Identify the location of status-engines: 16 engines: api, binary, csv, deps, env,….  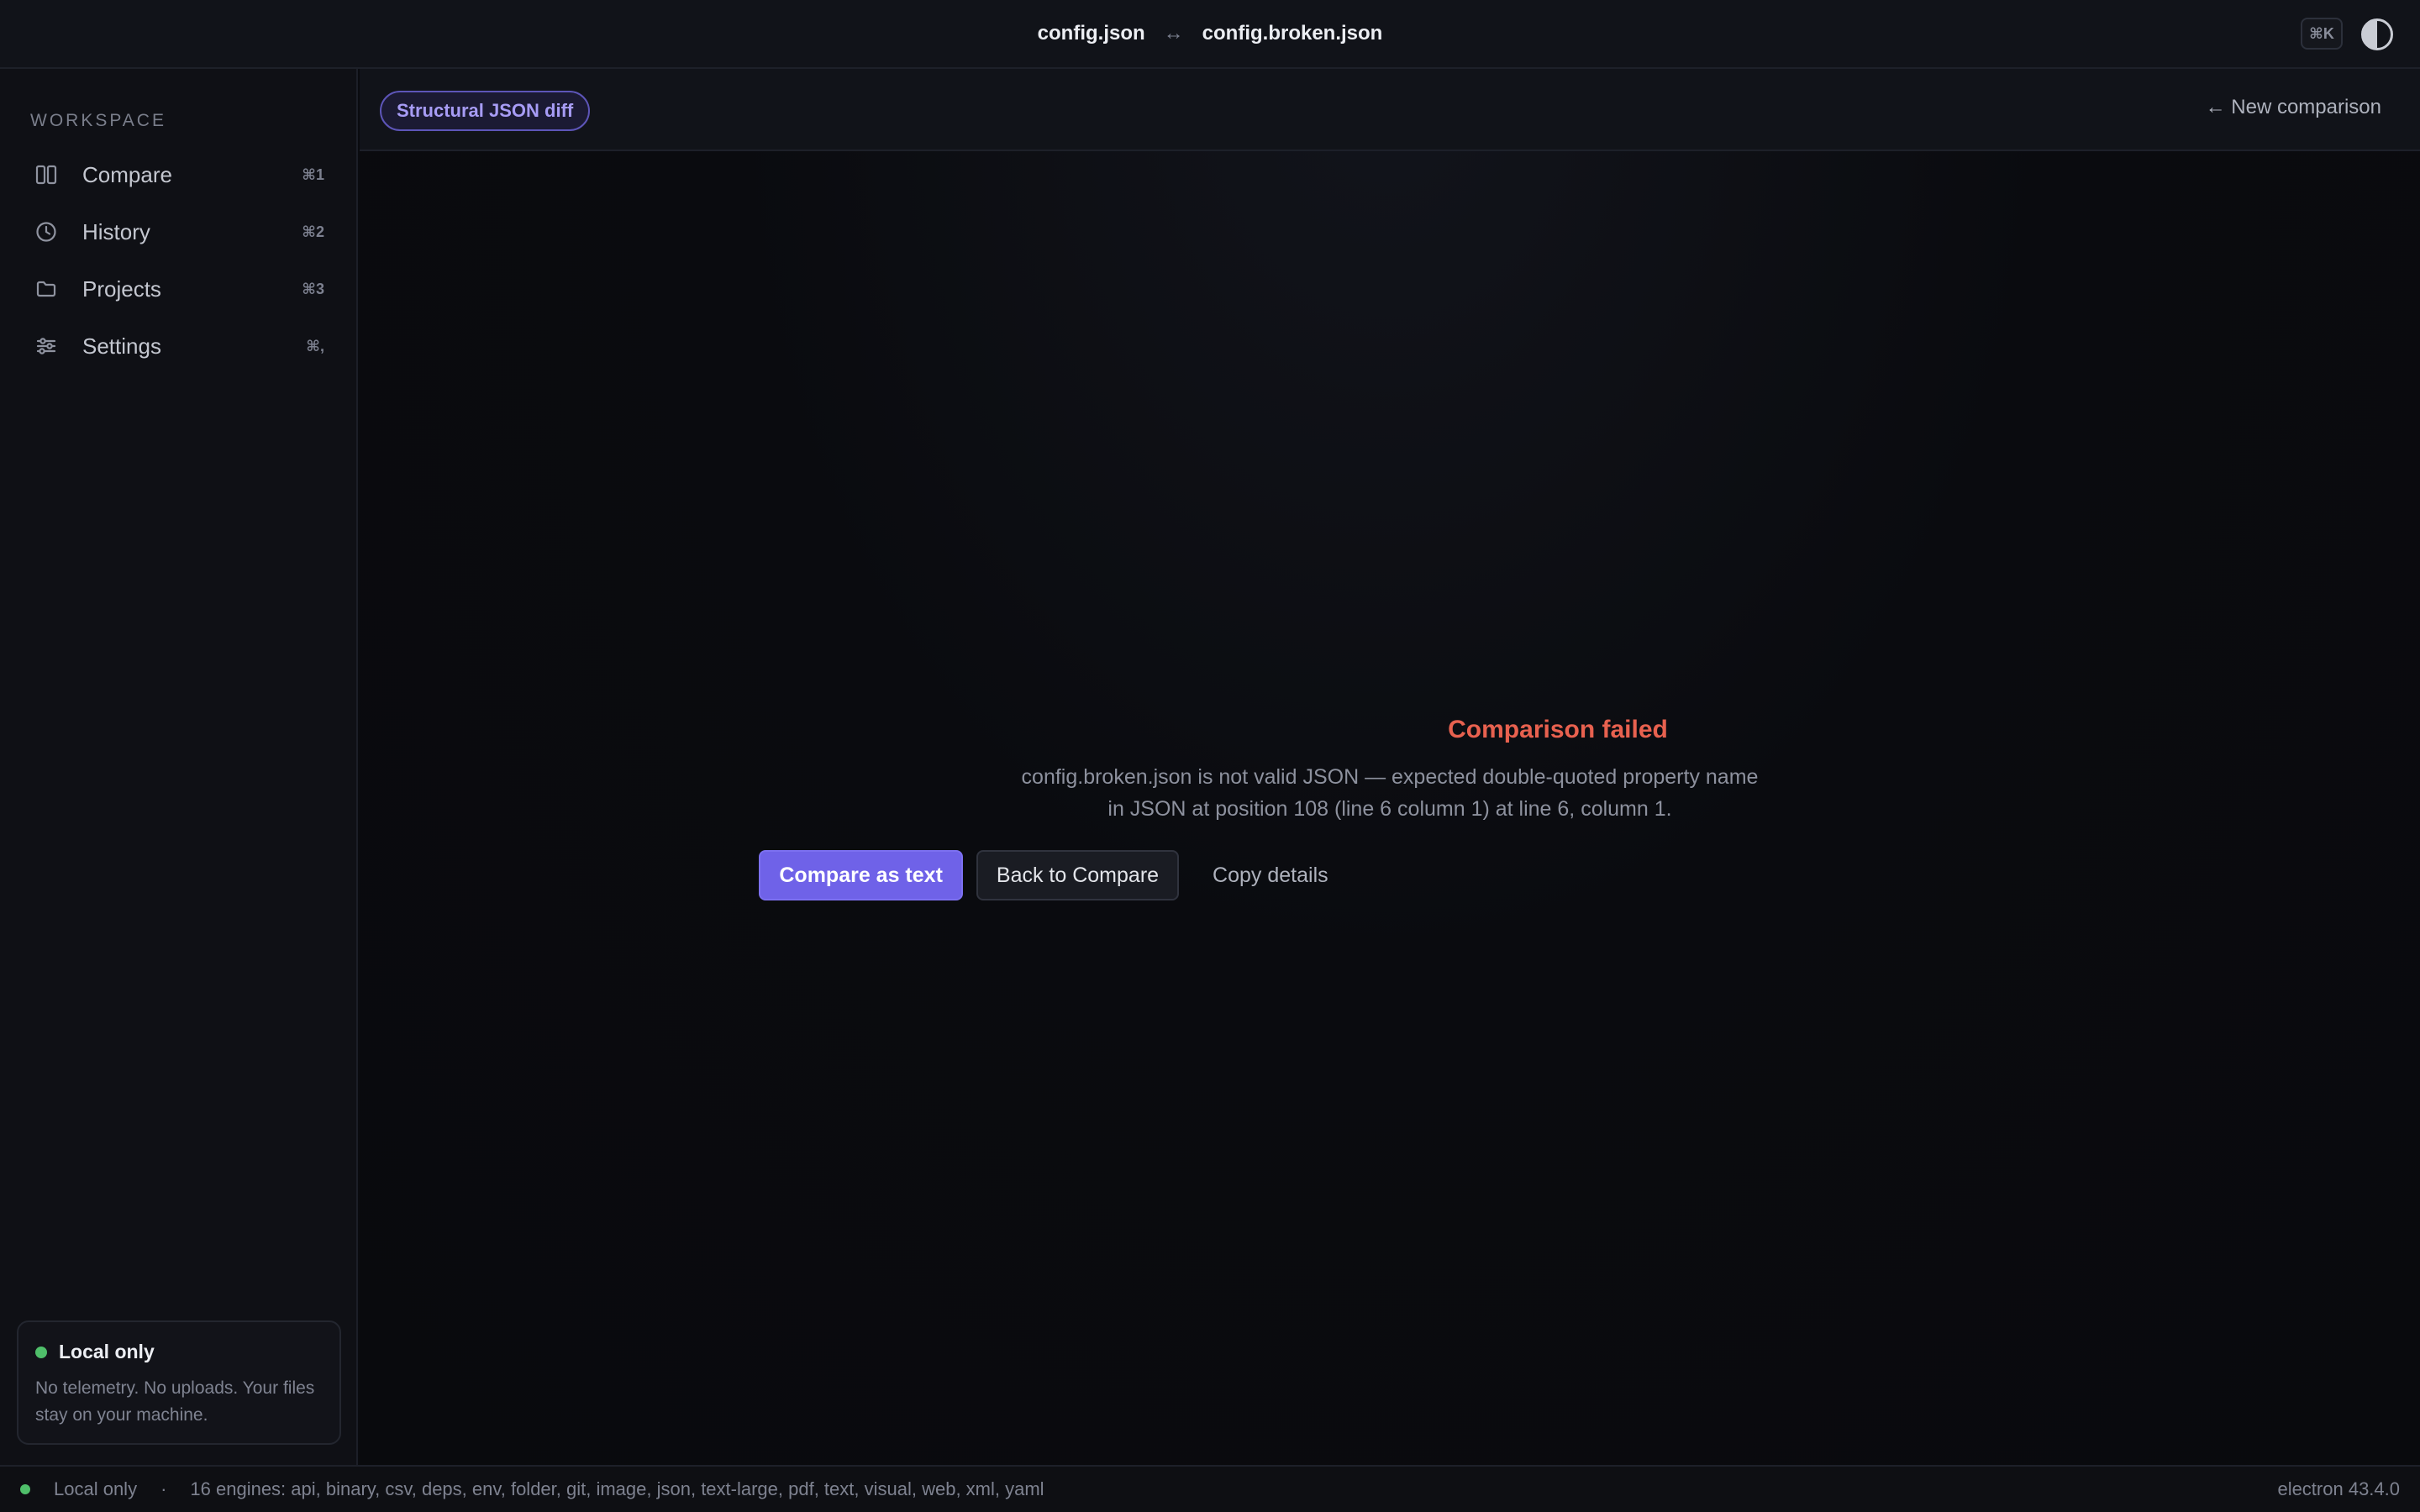
(617, 1488).